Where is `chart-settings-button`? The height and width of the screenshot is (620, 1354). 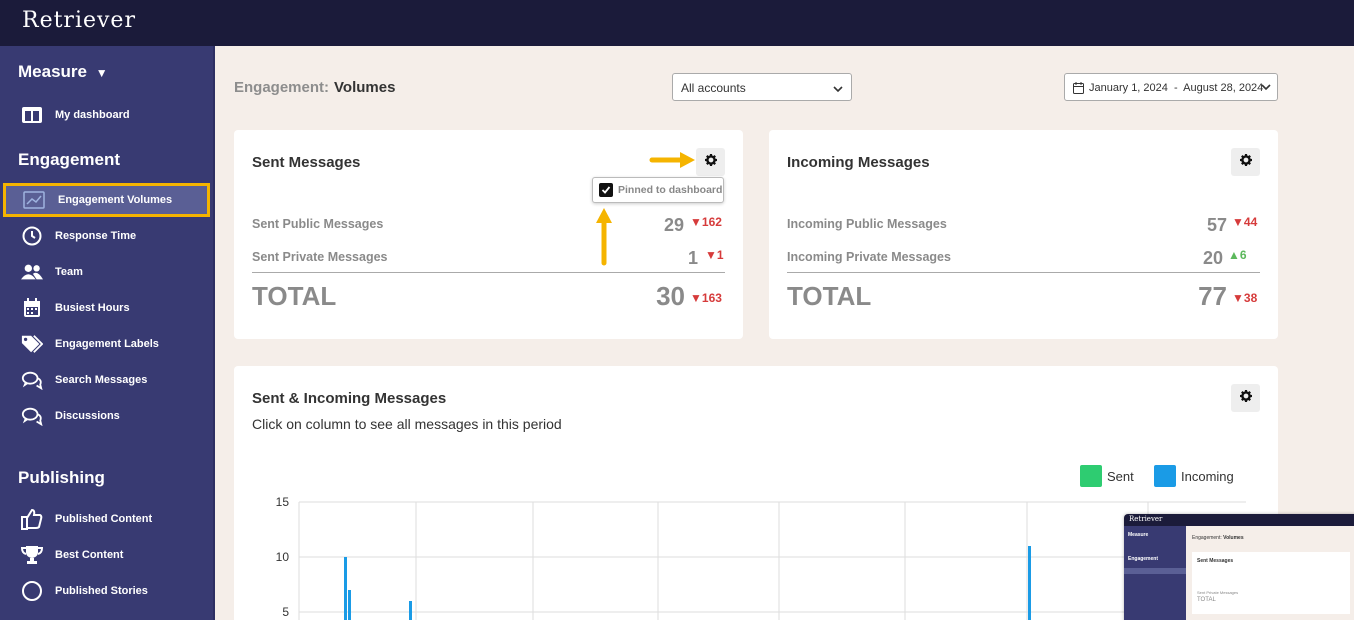
chart-settings-button is located at coordinates (1245, 398).